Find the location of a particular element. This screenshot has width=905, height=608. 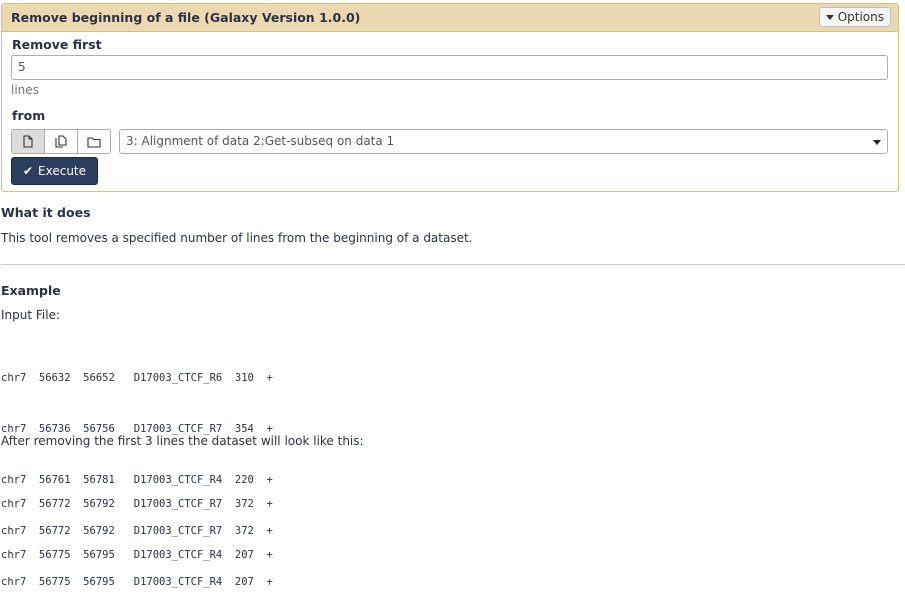

remove-first-label: Remove first is located at coordinates (57, 44).